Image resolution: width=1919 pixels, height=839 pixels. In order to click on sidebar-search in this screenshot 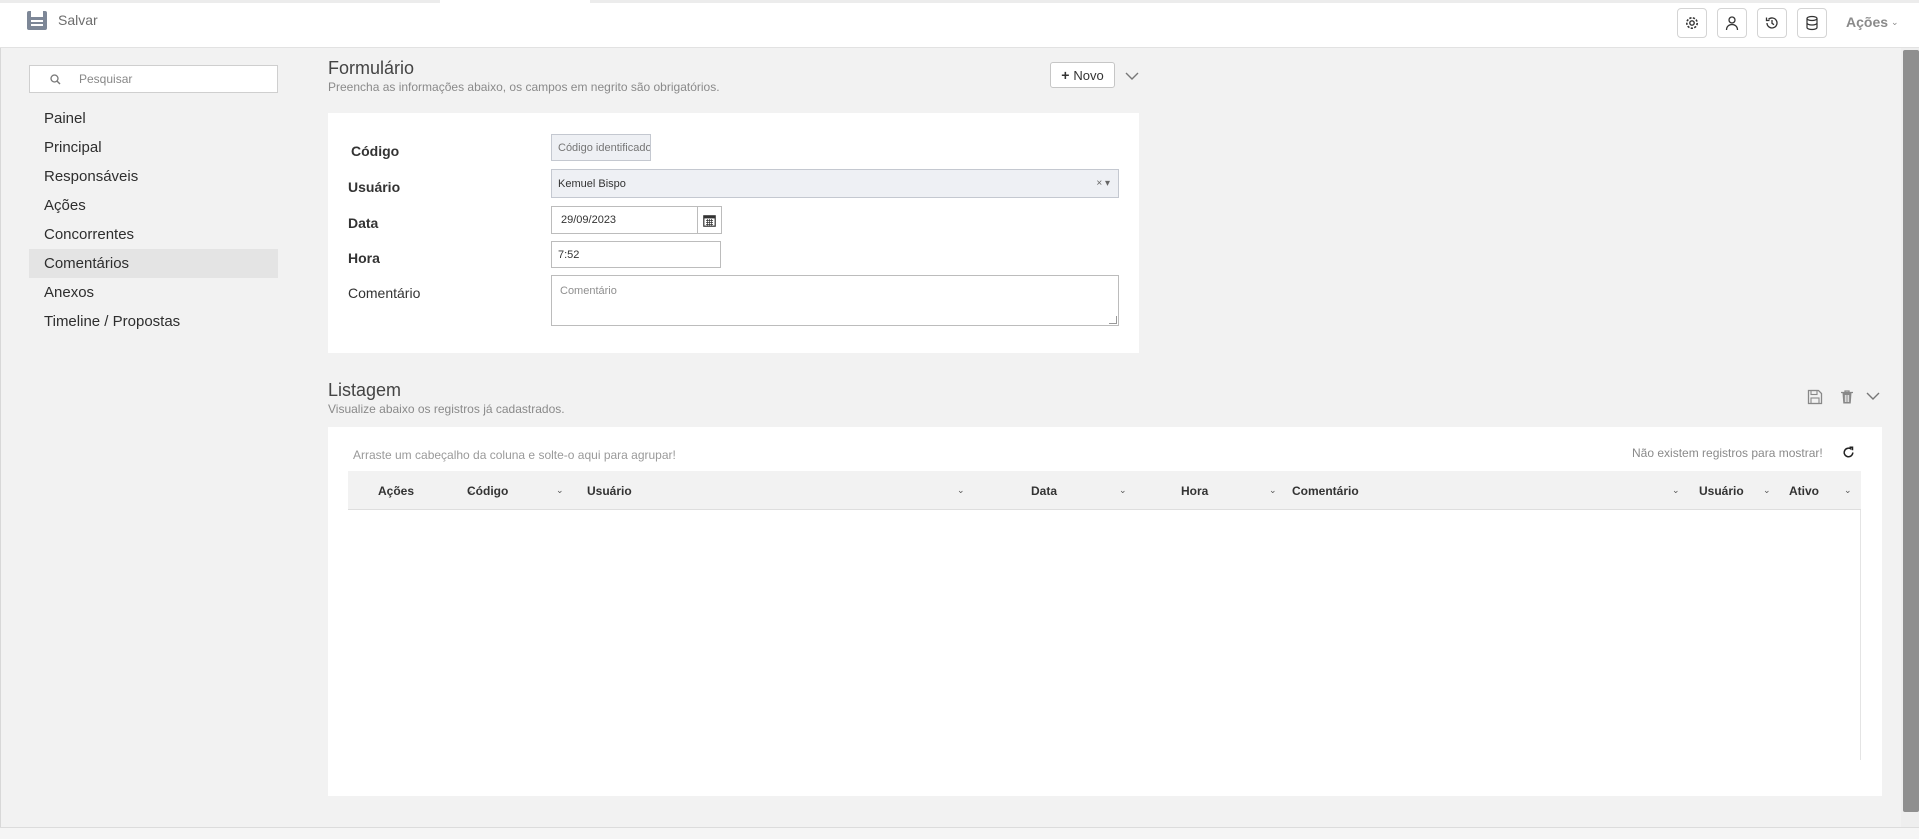, I will do `click(153, 79)`.